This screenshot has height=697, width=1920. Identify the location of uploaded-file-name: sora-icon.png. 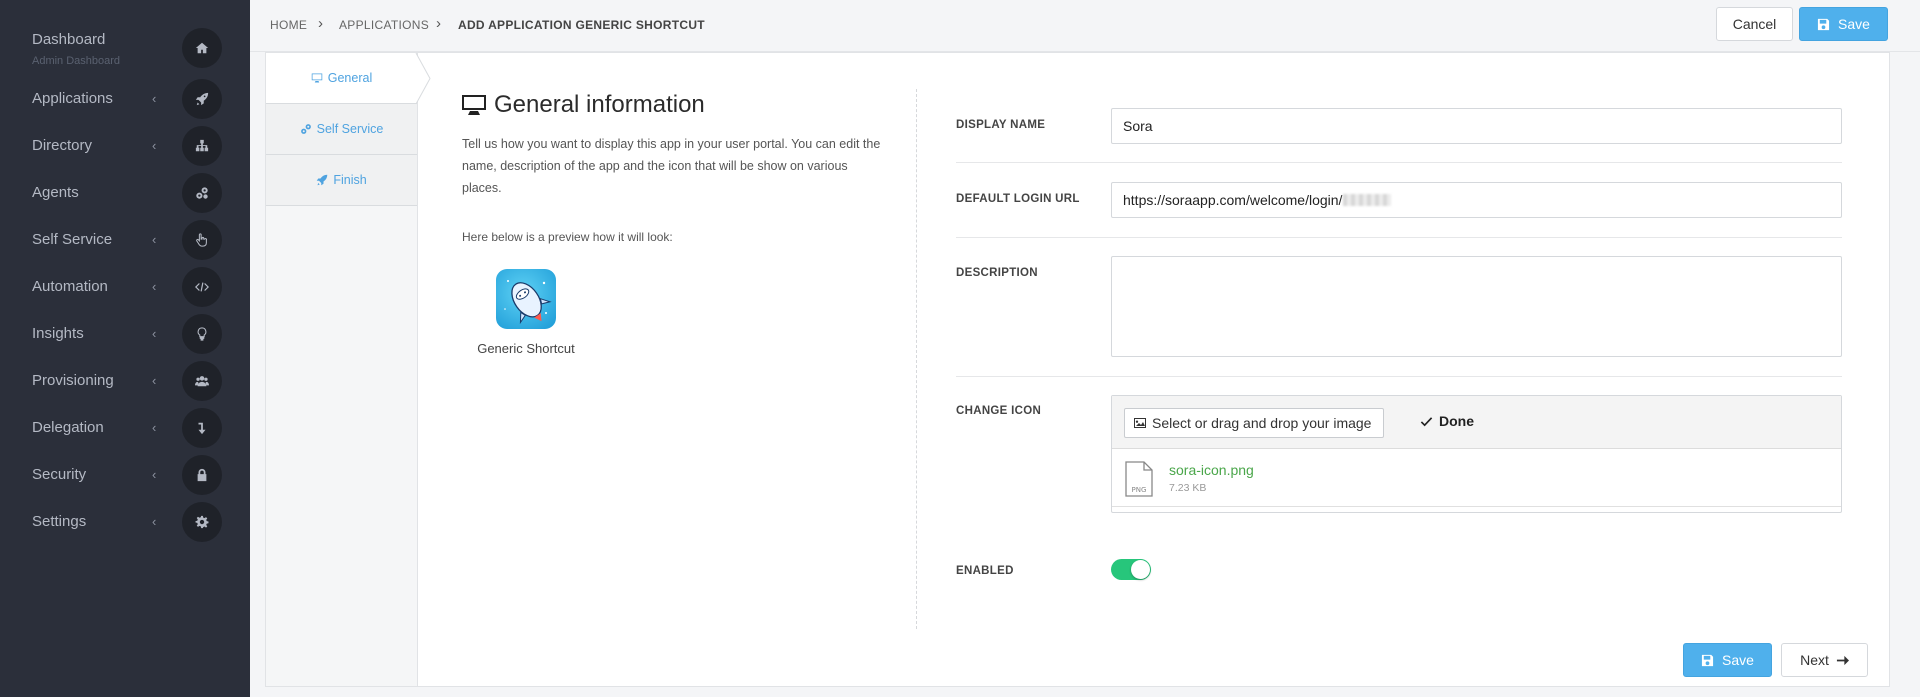
(1211, 470).